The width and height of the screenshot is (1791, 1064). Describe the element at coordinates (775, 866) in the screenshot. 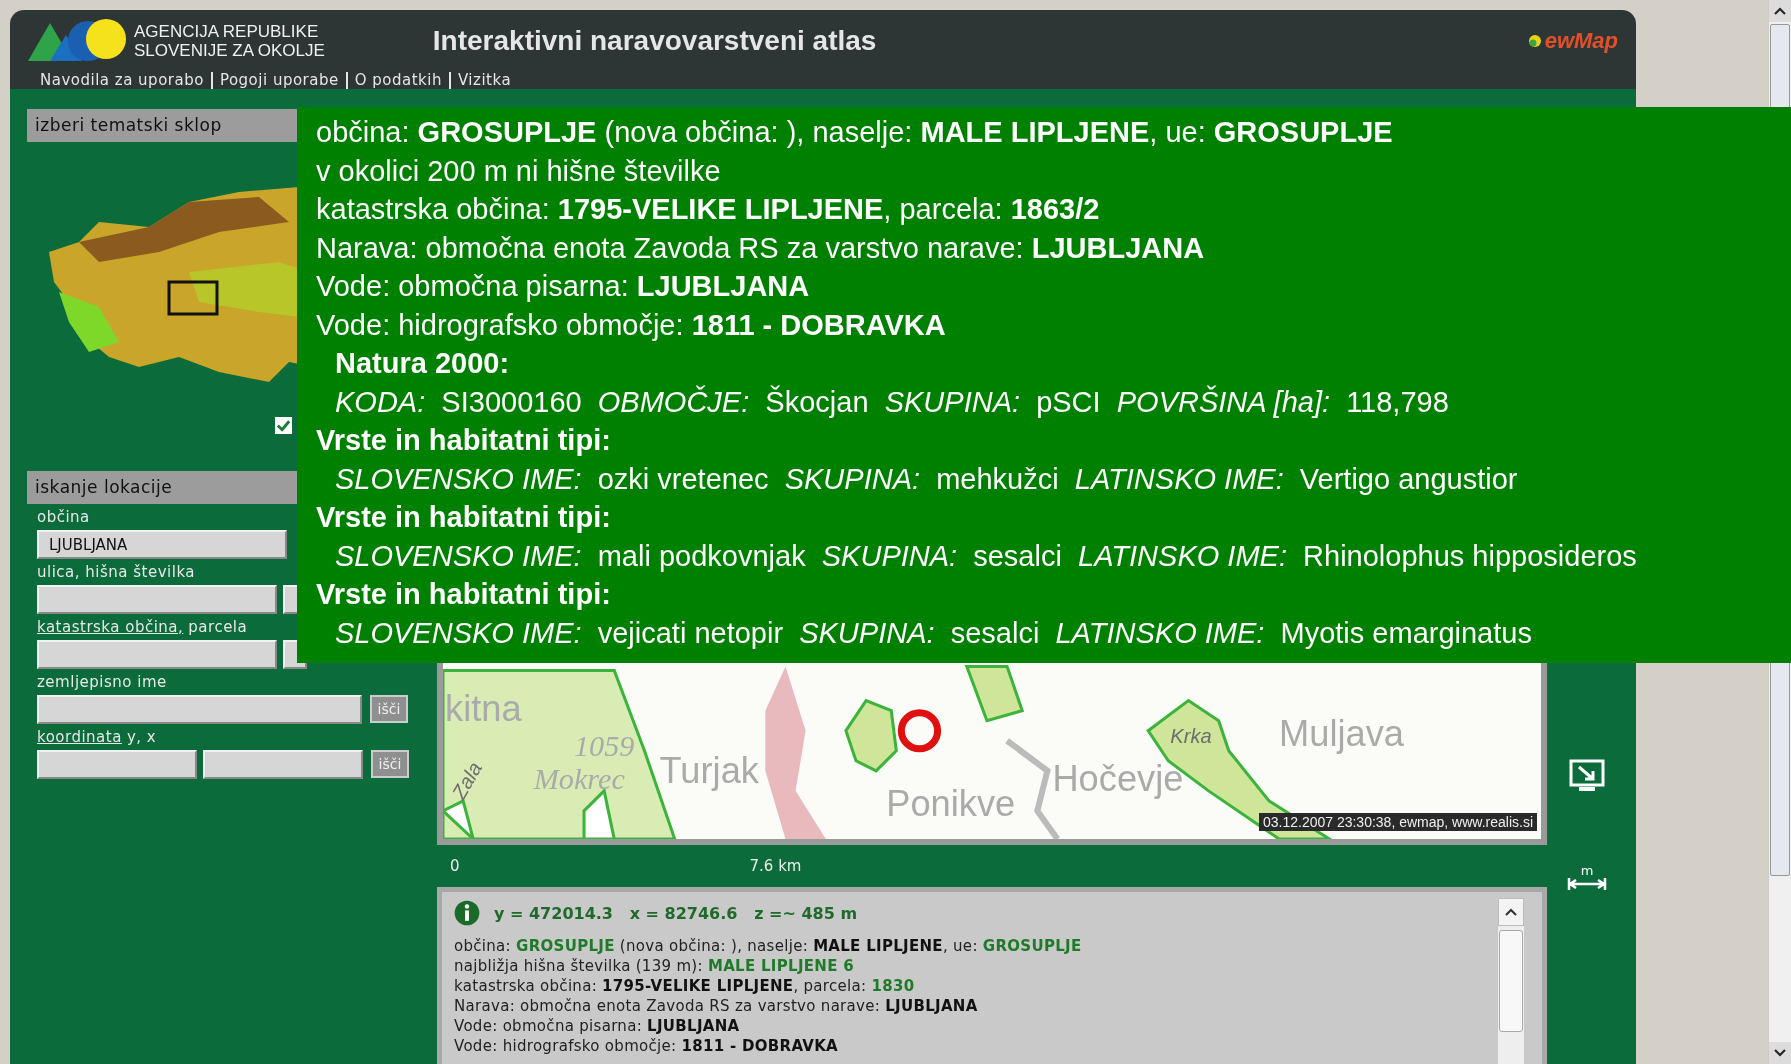

I see `scale-label: 7.6 km` at that location.